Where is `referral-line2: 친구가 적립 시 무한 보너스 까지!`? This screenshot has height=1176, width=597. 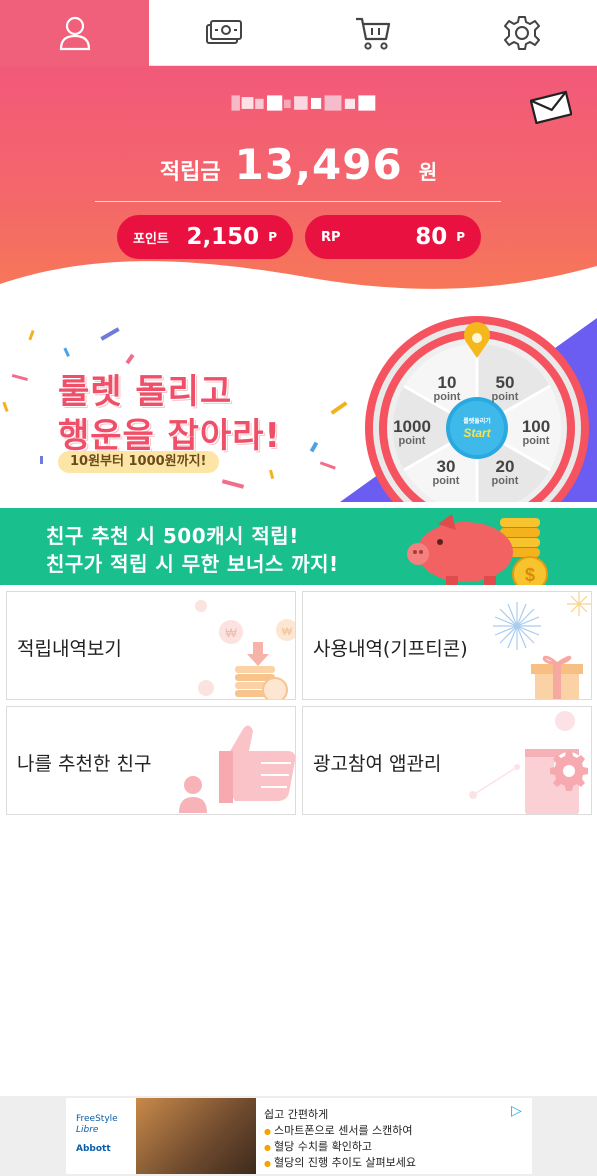
referral-line2: 친구가 적립 시 무한 보너스 까지! is located at coordinates (192, 564).